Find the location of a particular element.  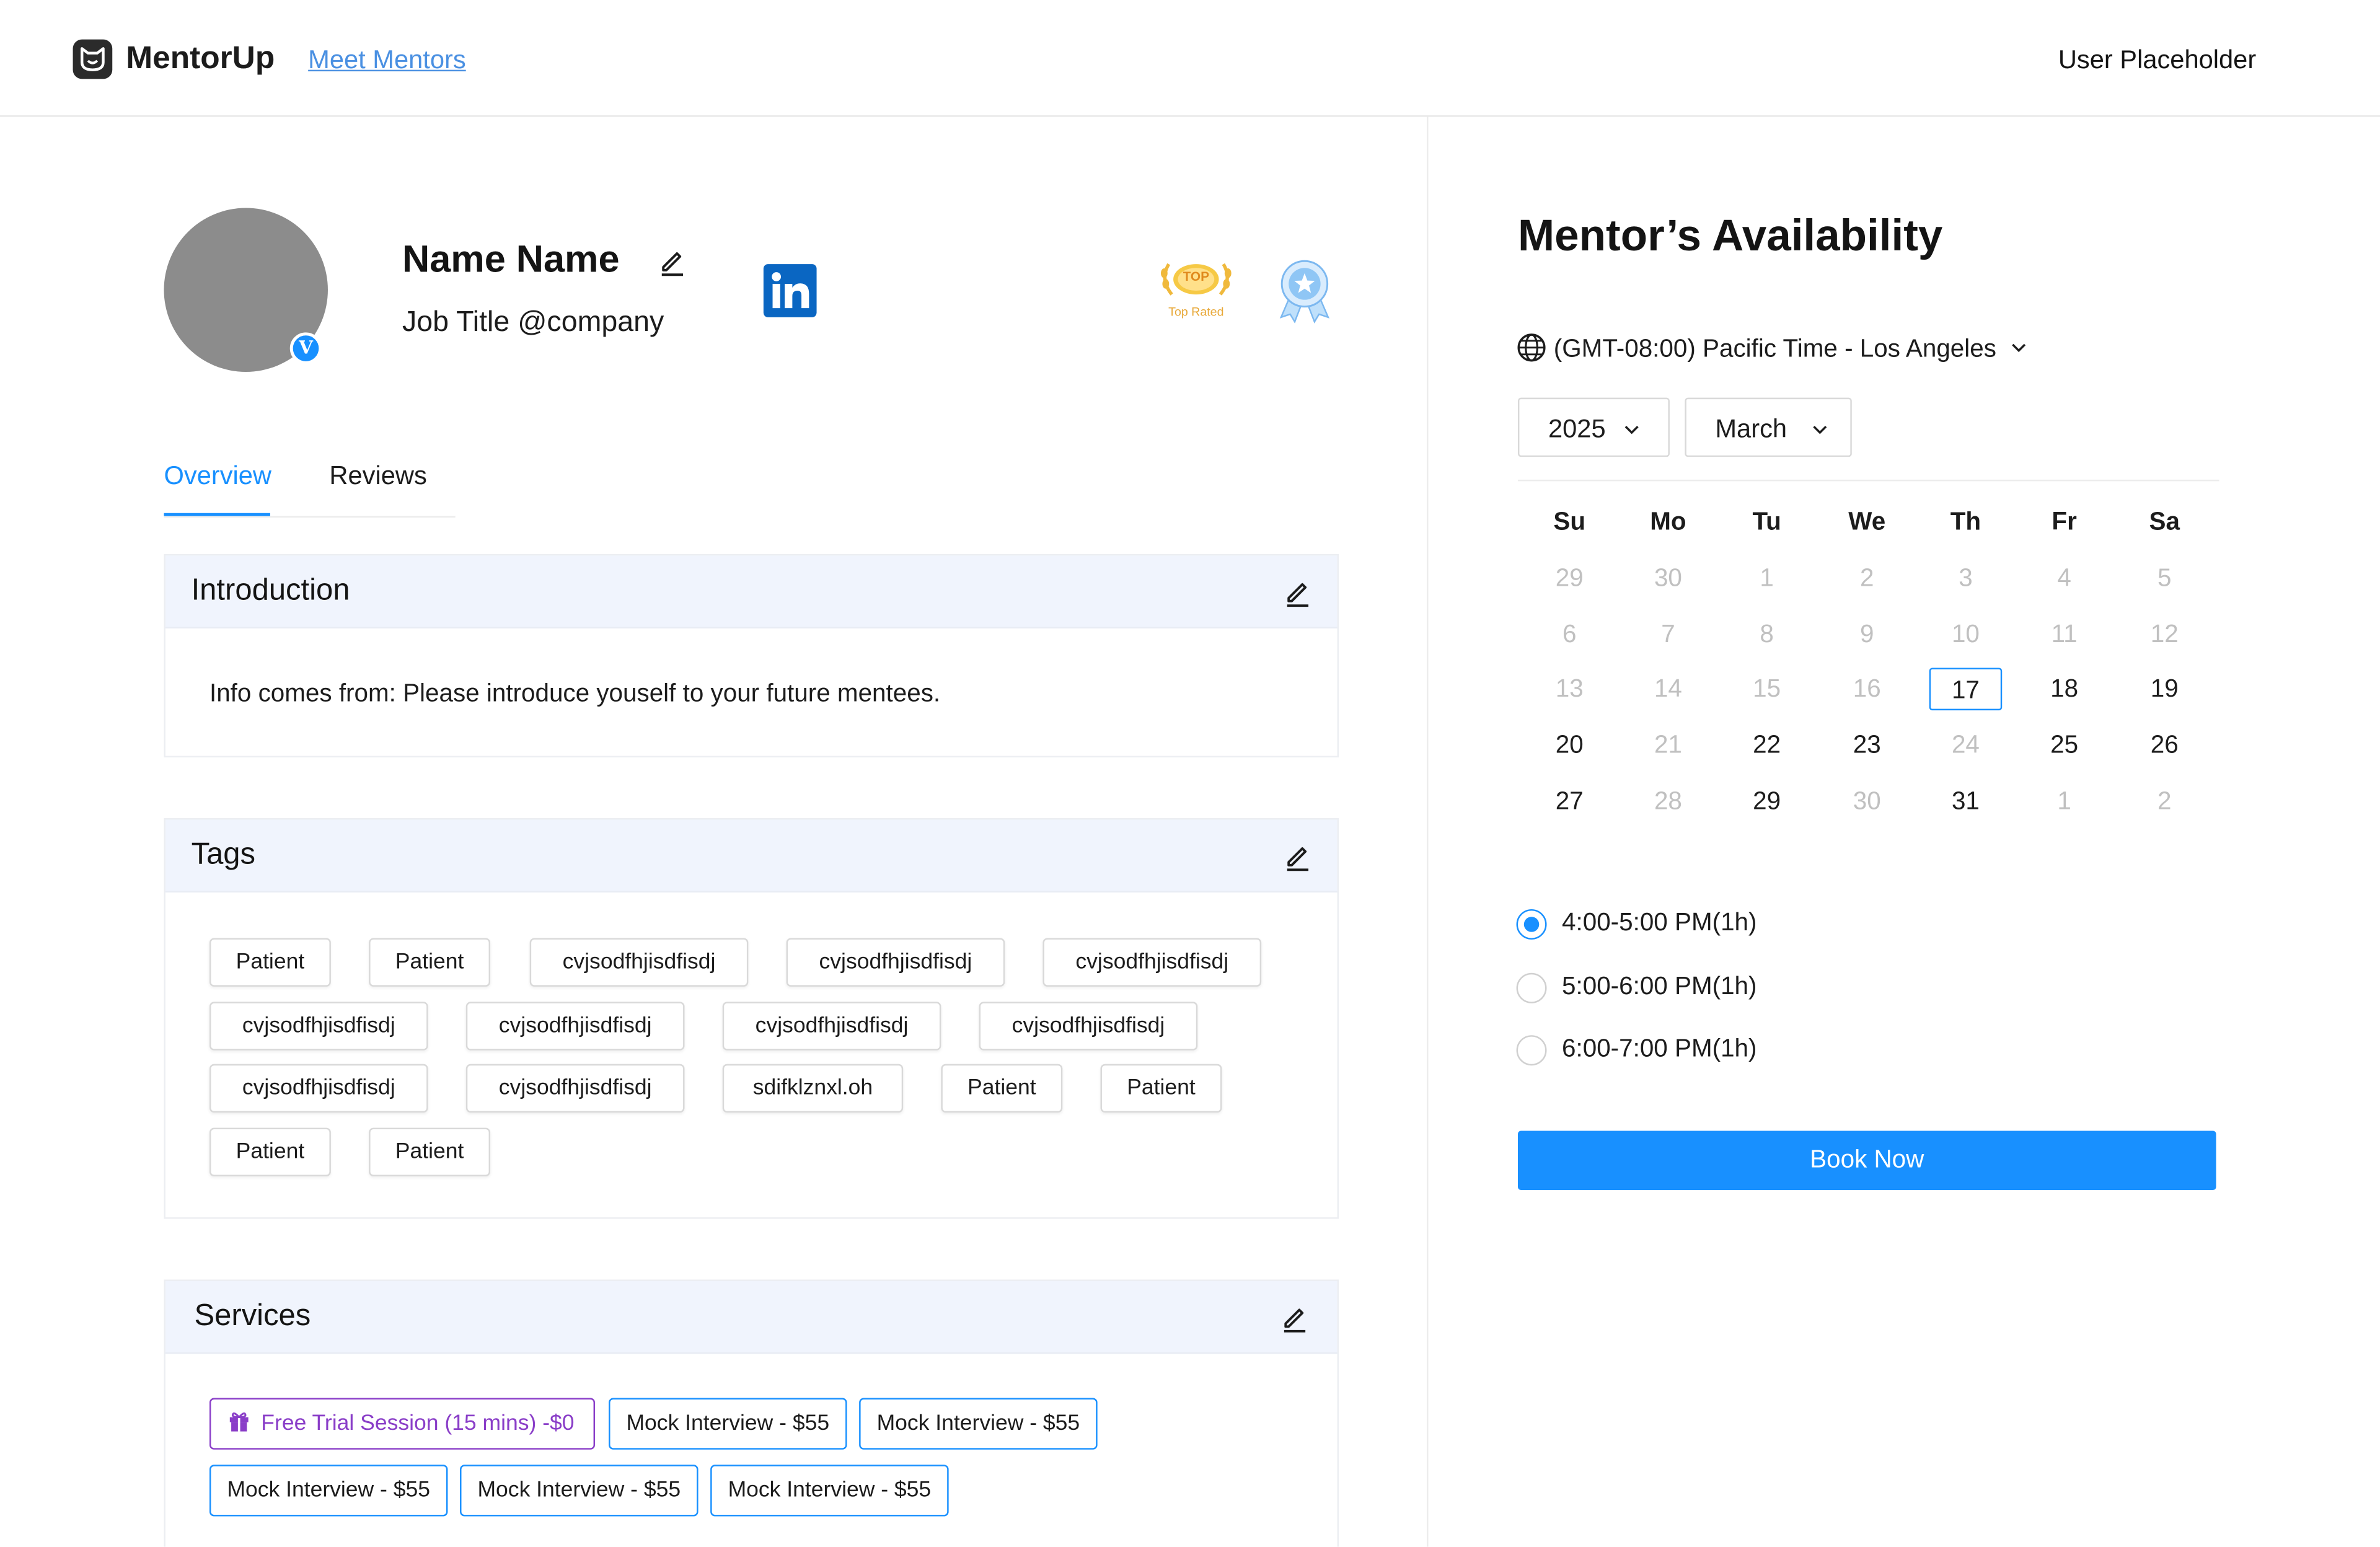

calendar-day: 3 is located at coordinates (1966, 579).